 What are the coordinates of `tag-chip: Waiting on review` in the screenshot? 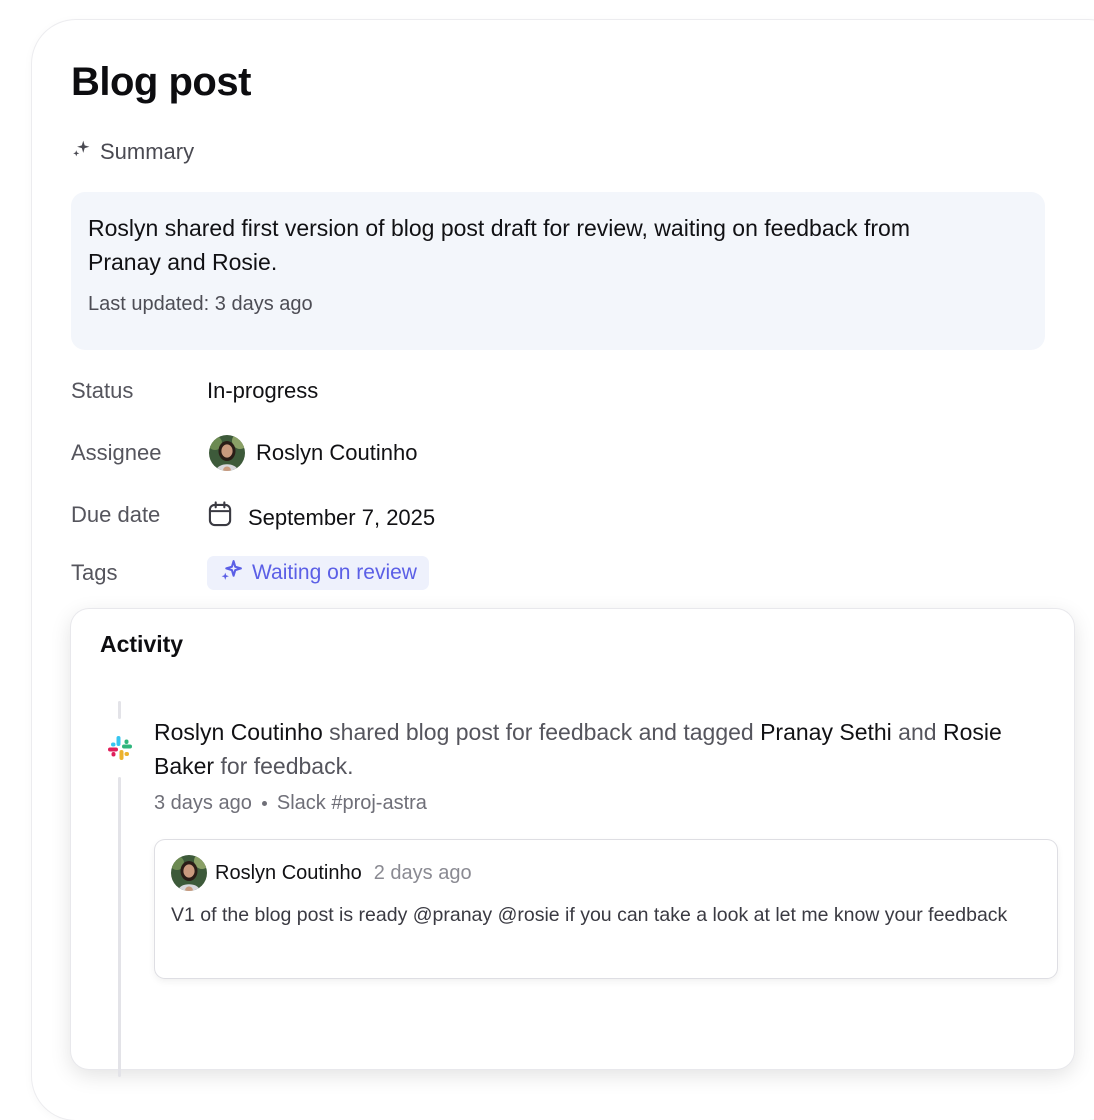 It's located at (318, 573).